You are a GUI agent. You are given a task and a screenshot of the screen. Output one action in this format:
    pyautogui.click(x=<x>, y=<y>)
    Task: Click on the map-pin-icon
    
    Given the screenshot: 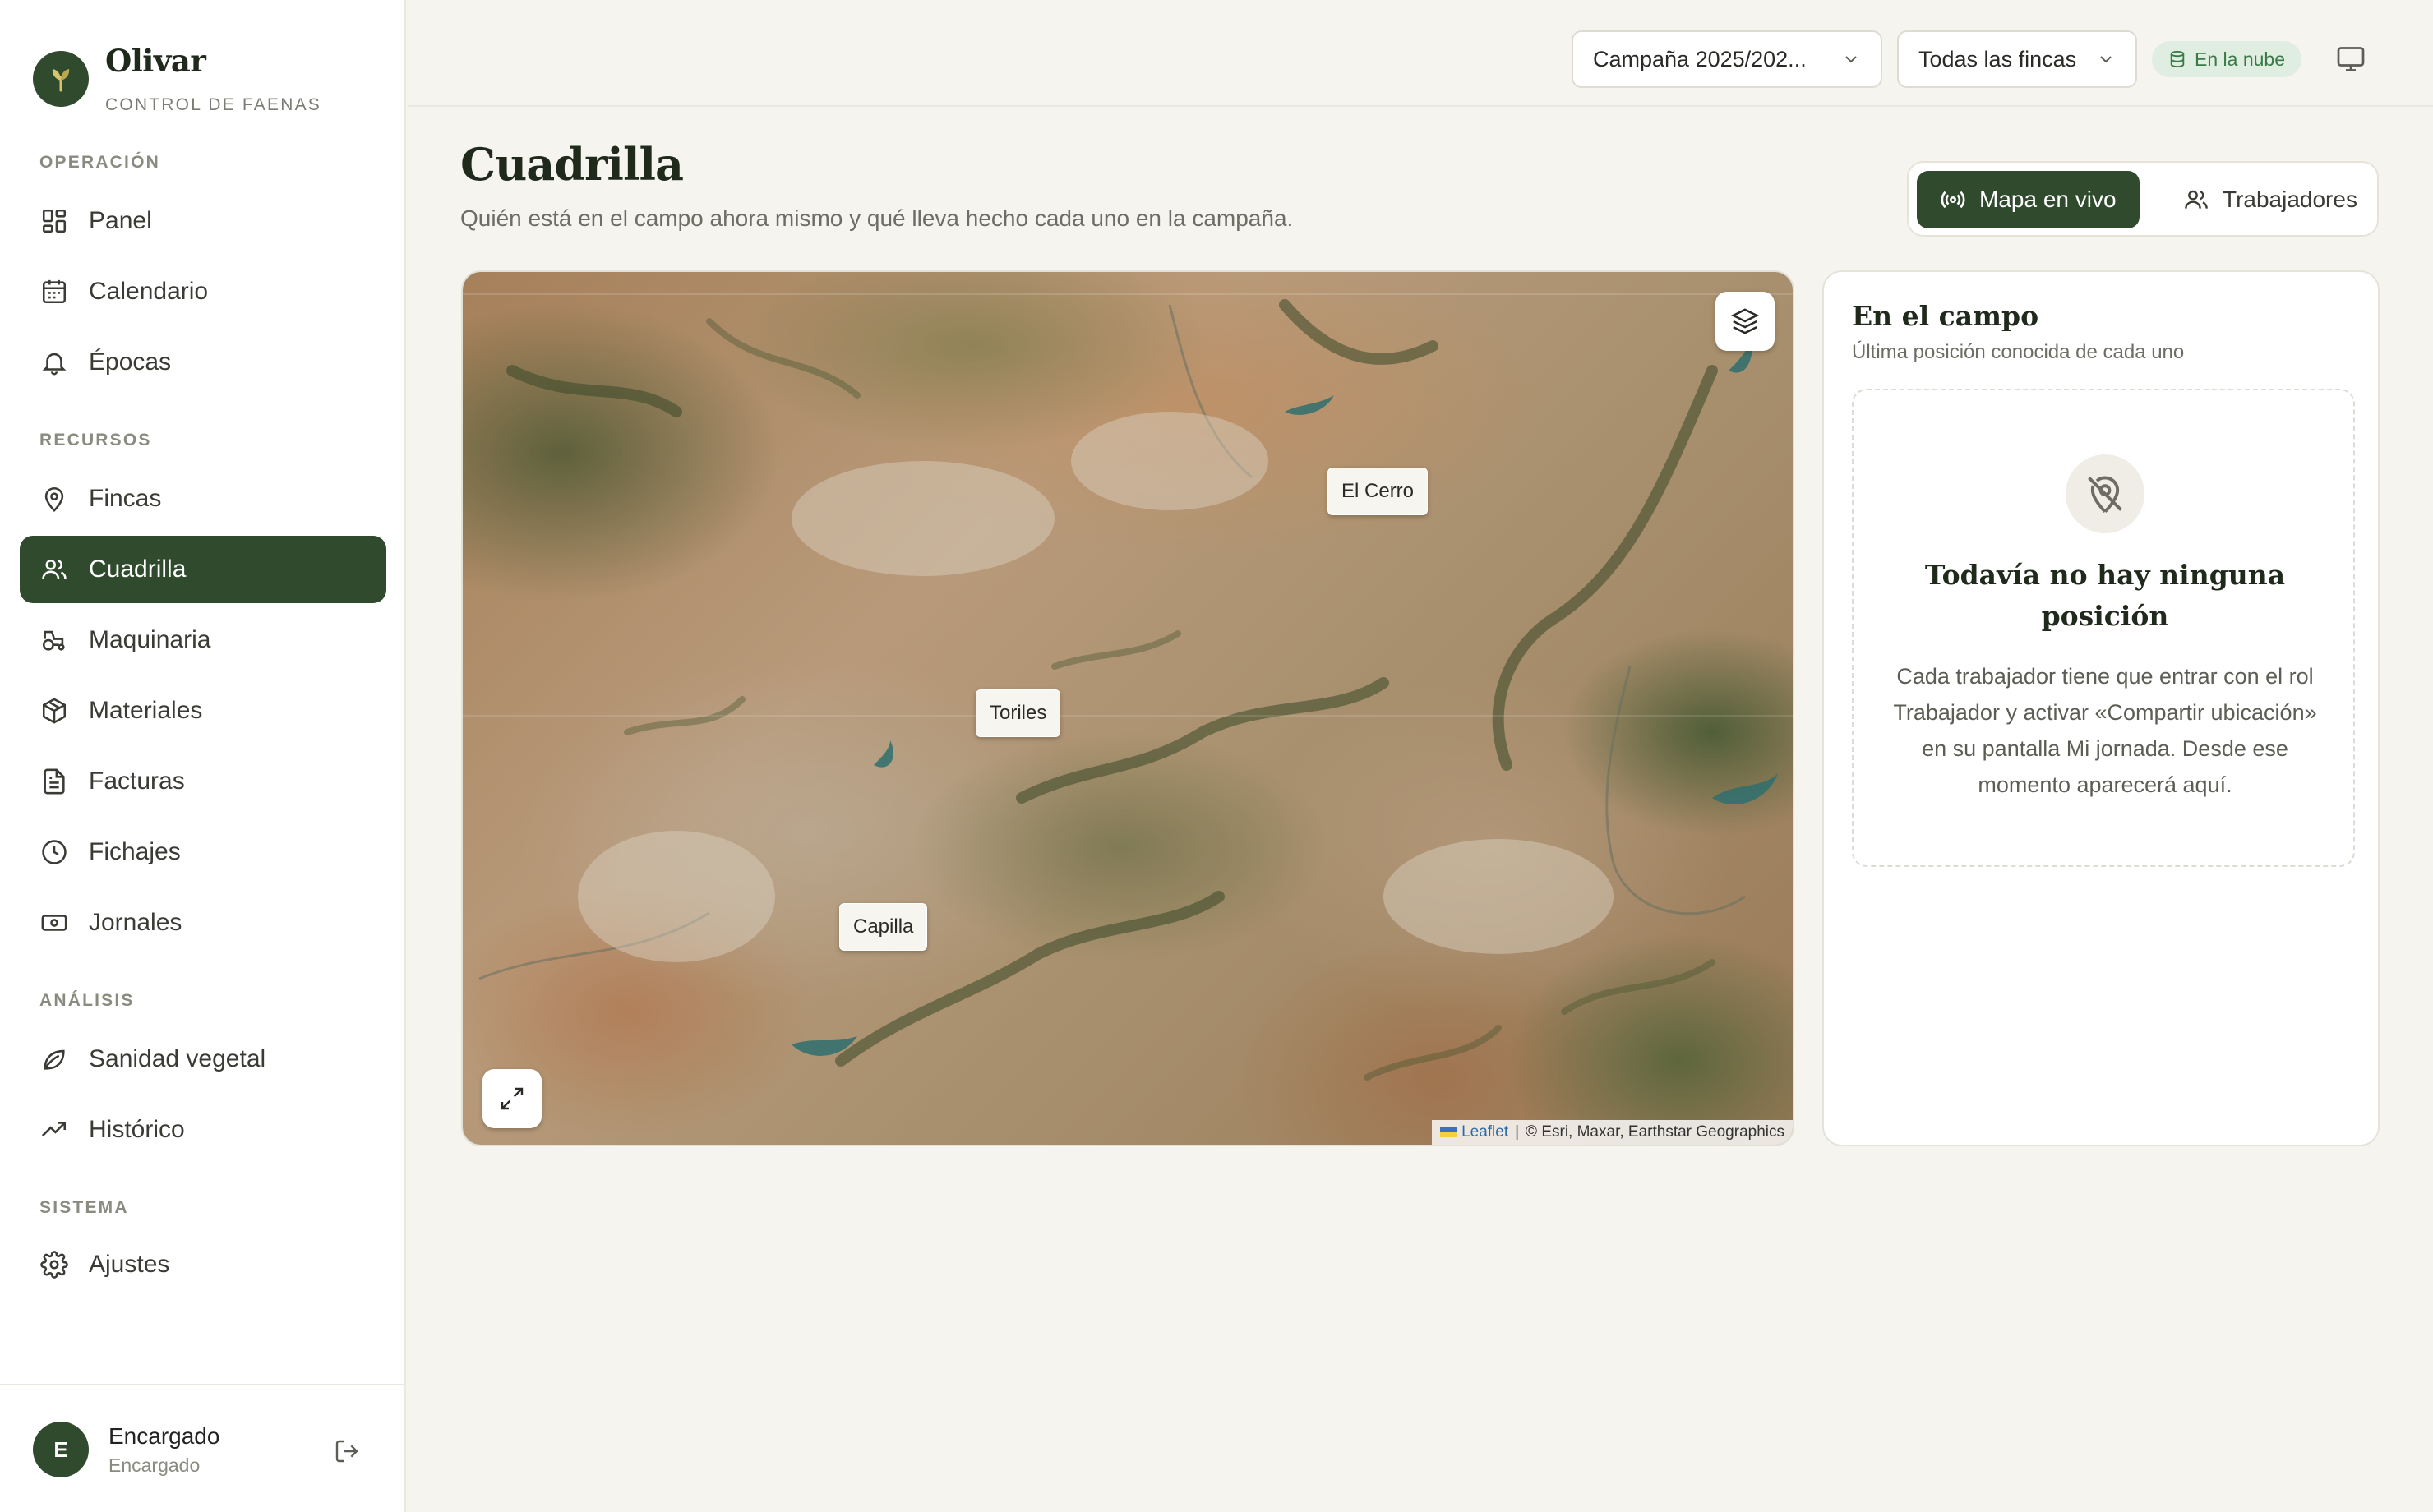 What is the action you would take?
    pyautogui.click(x=54, y=499)
    